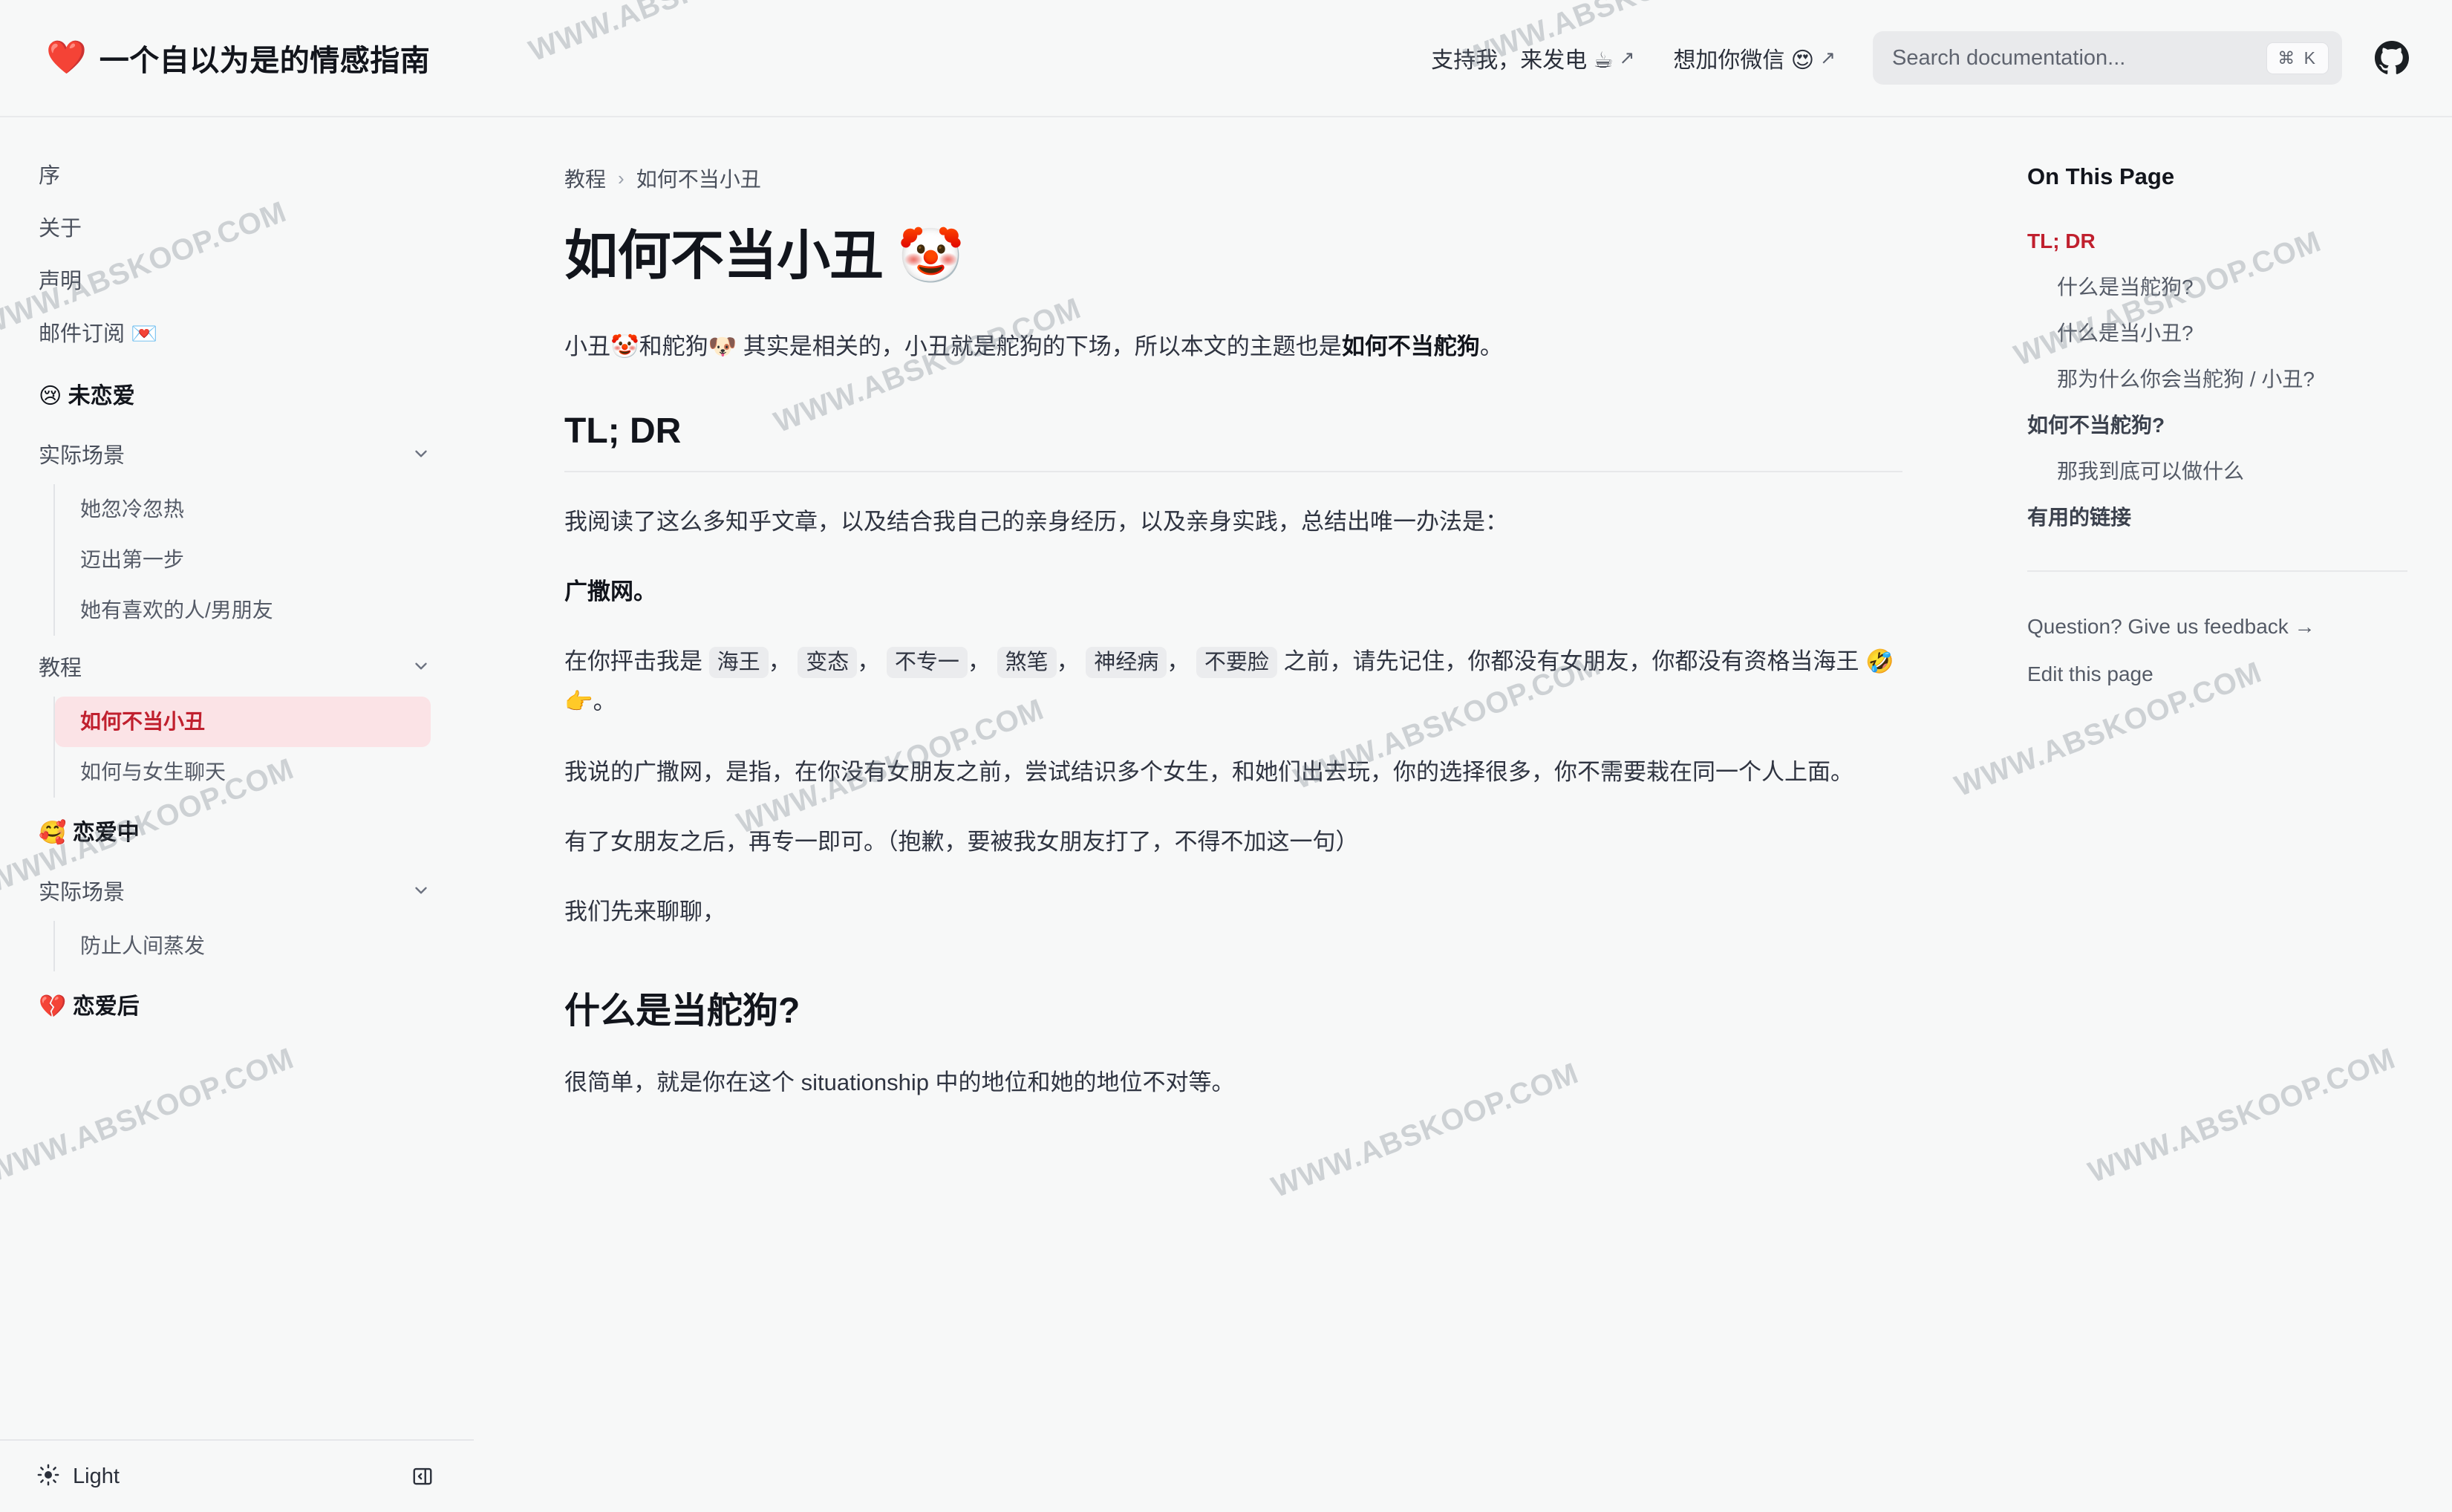  I want to click on p3-comma-2: ，, so click(979, 661).